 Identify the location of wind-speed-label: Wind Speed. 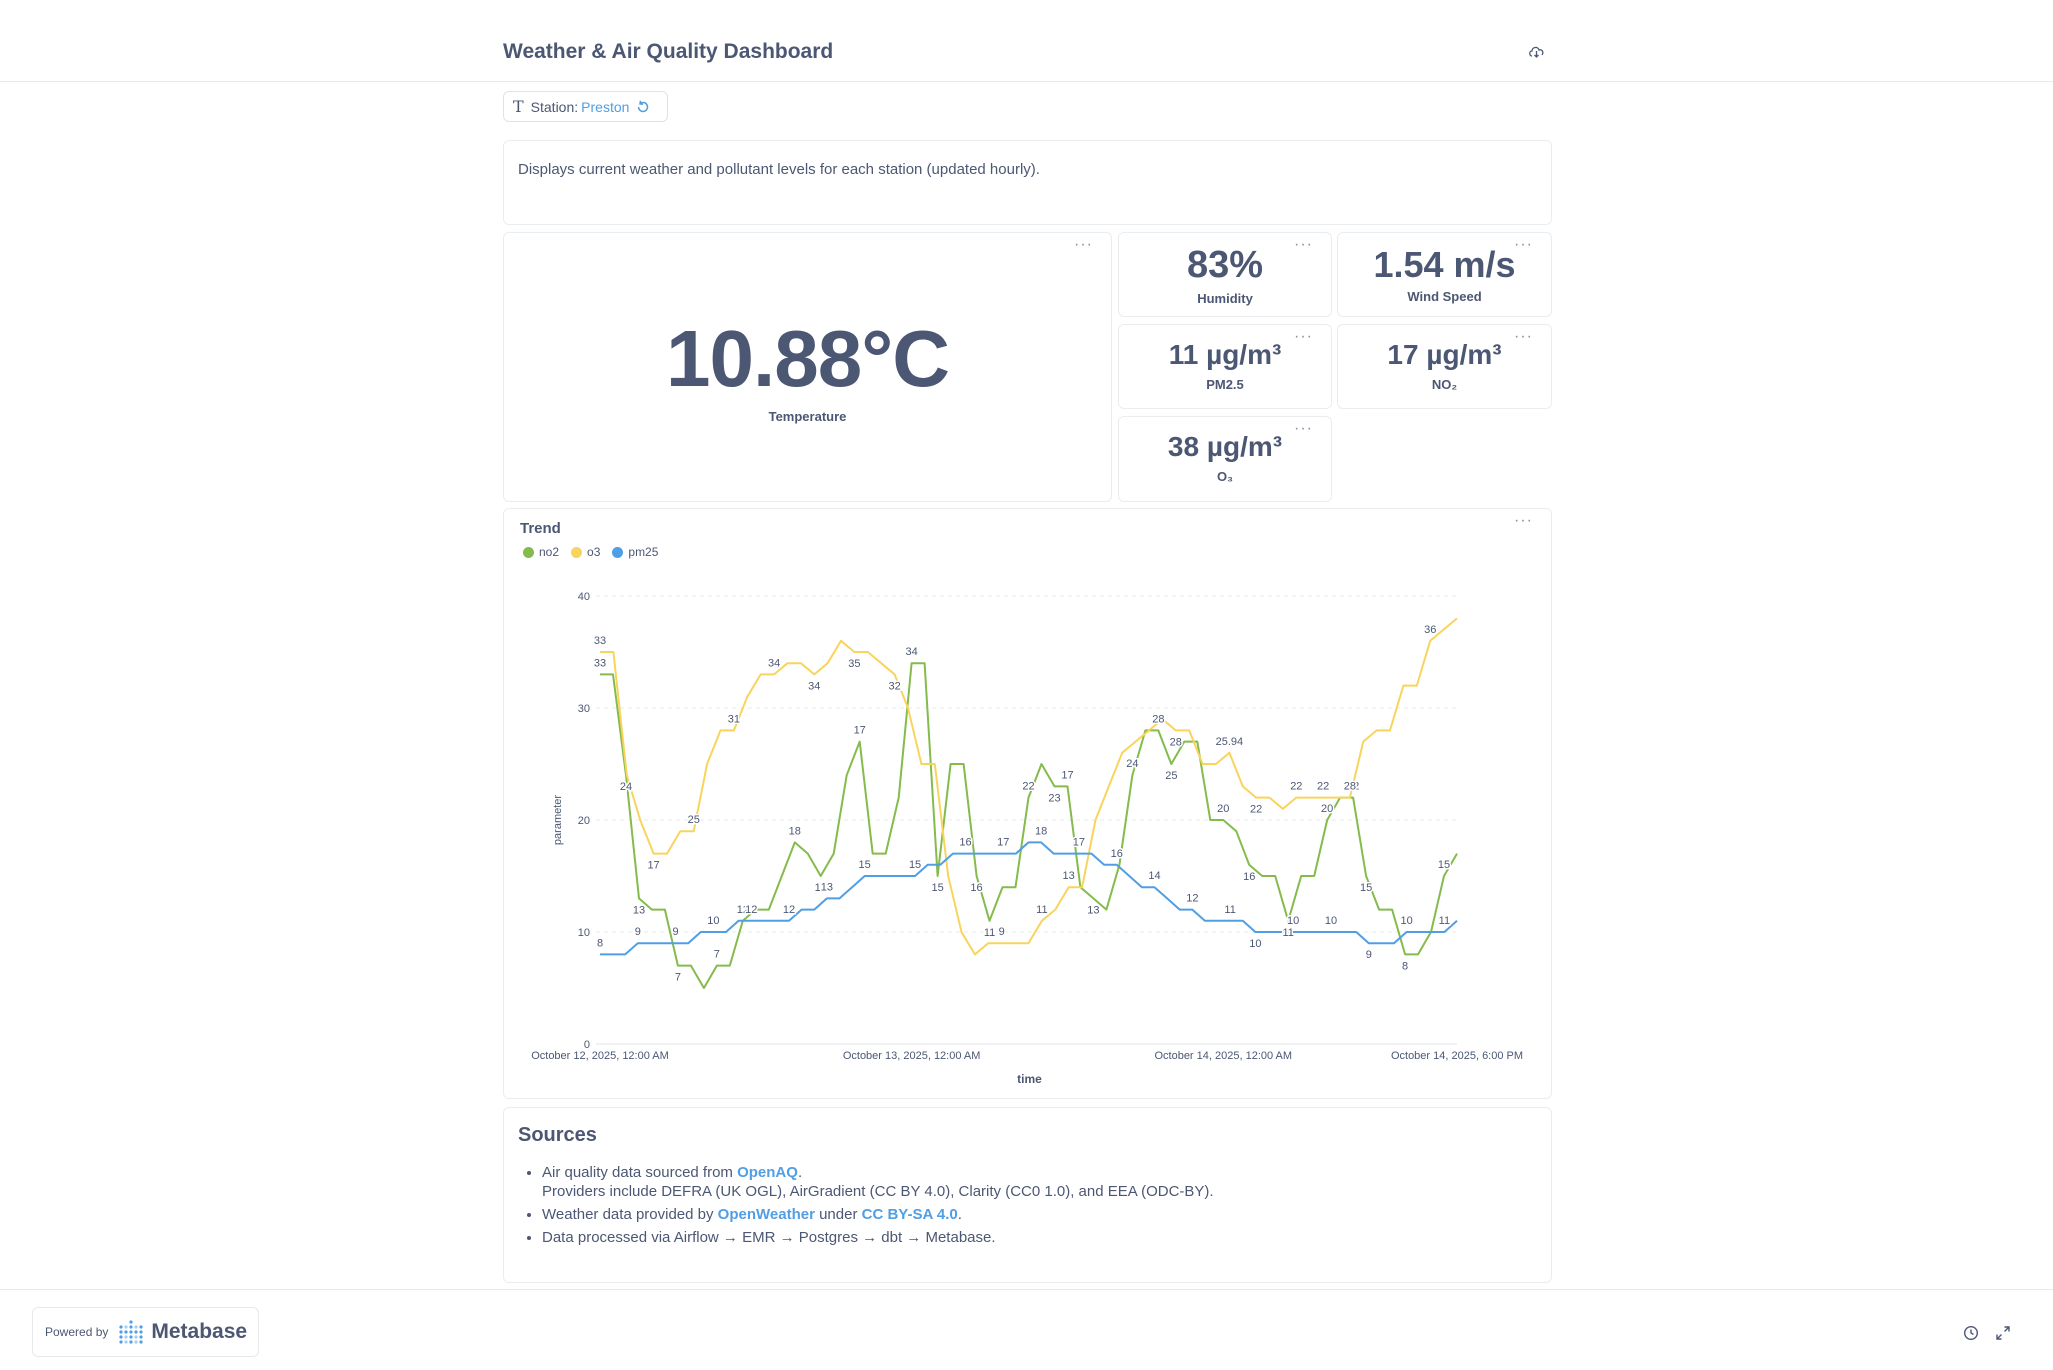
(1444, 296).